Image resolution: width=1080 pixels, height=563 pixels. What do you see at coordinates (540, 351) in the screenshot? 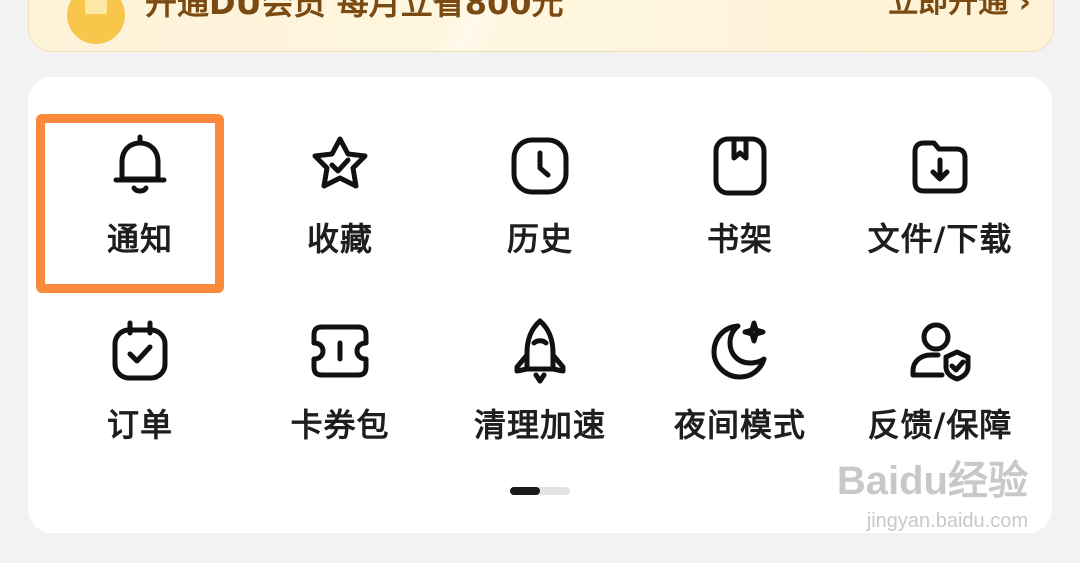
I see `rocket-icon` at bounding box center [540, 351].